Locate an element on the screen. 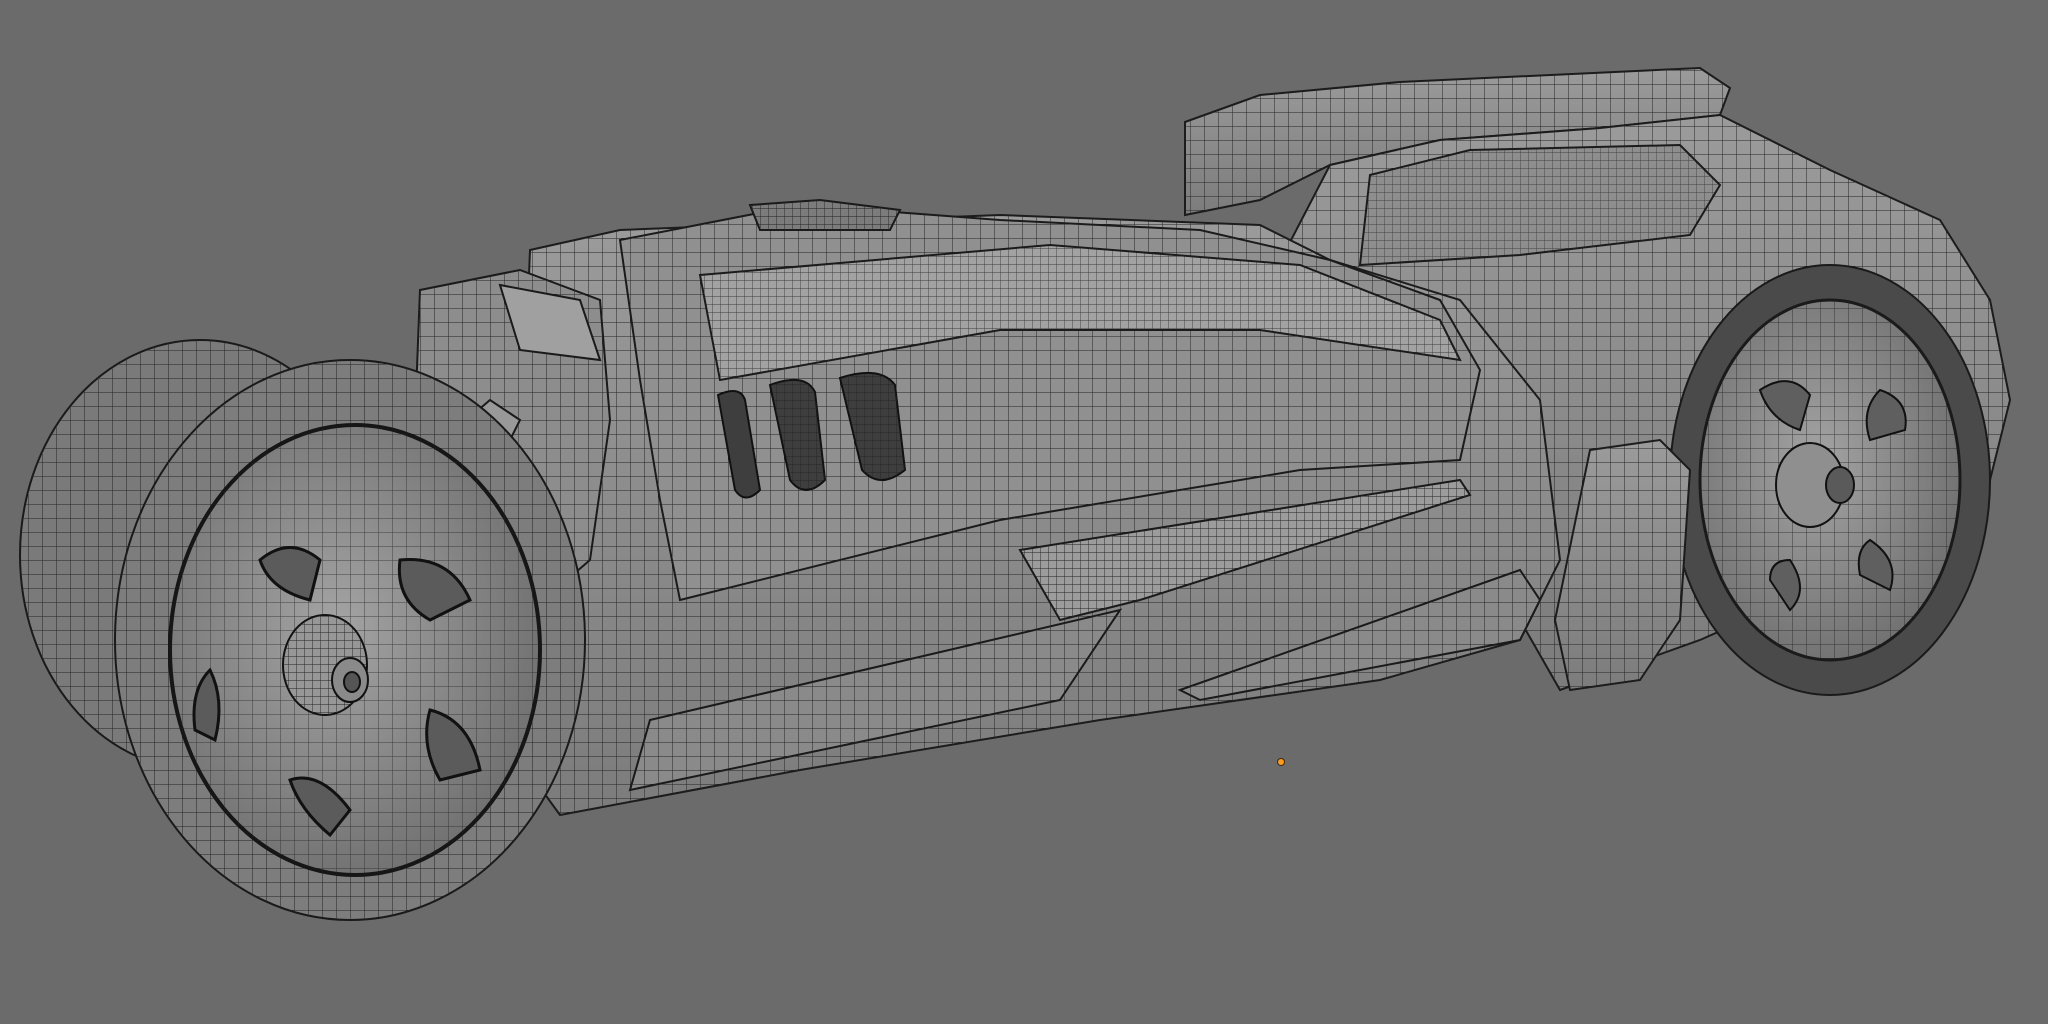 This screenshot has height=1024, width=2048. origin-dot-icon is located at coordinates (1281, 762).